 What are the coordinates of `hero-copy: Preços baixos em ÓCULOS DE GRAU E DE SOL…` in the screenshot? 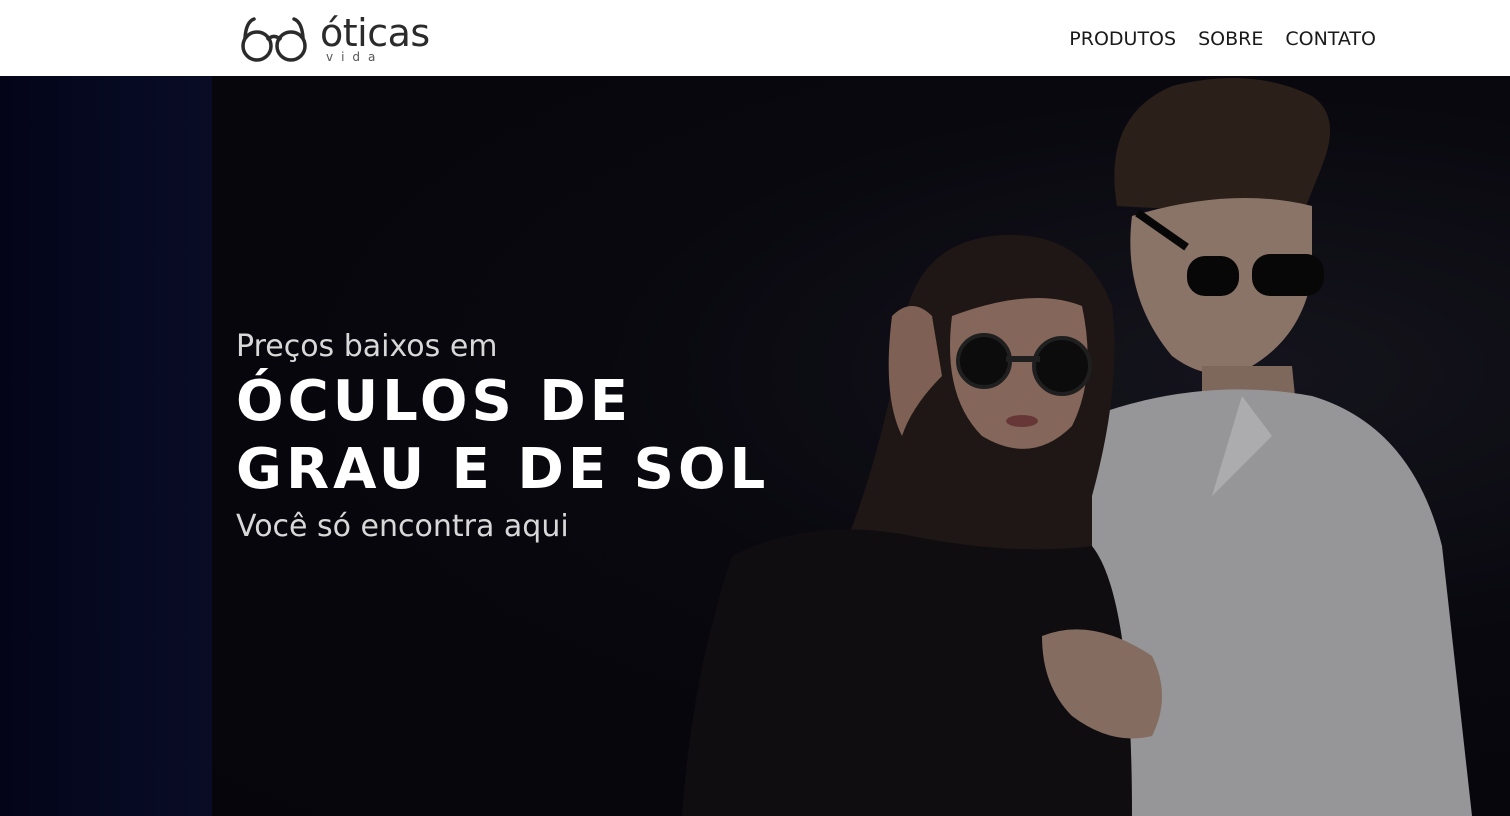 It's located at (502, 437).